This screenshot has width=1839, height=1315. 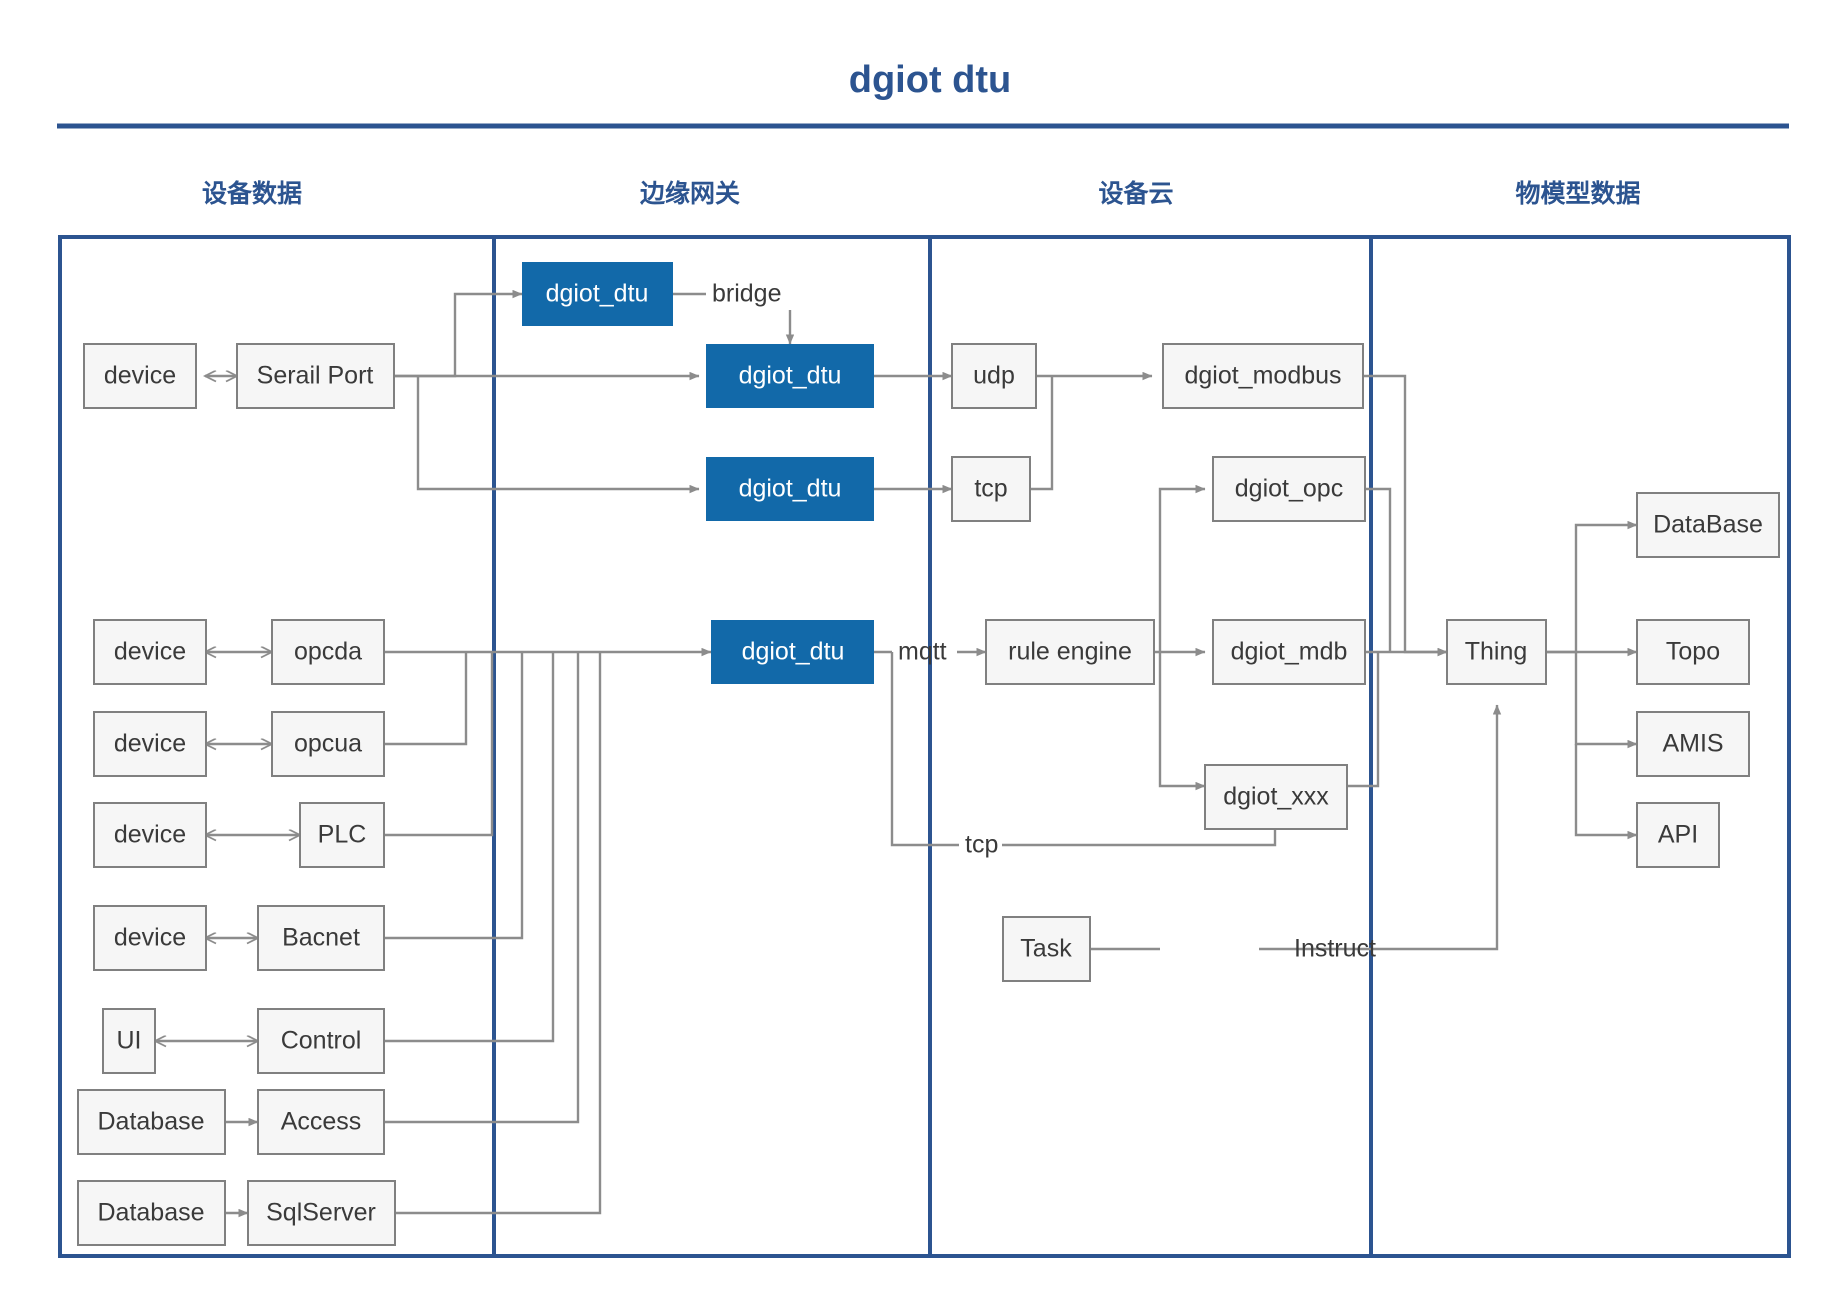 I want to click on node-control: Control, so click(x=321, y=1041).